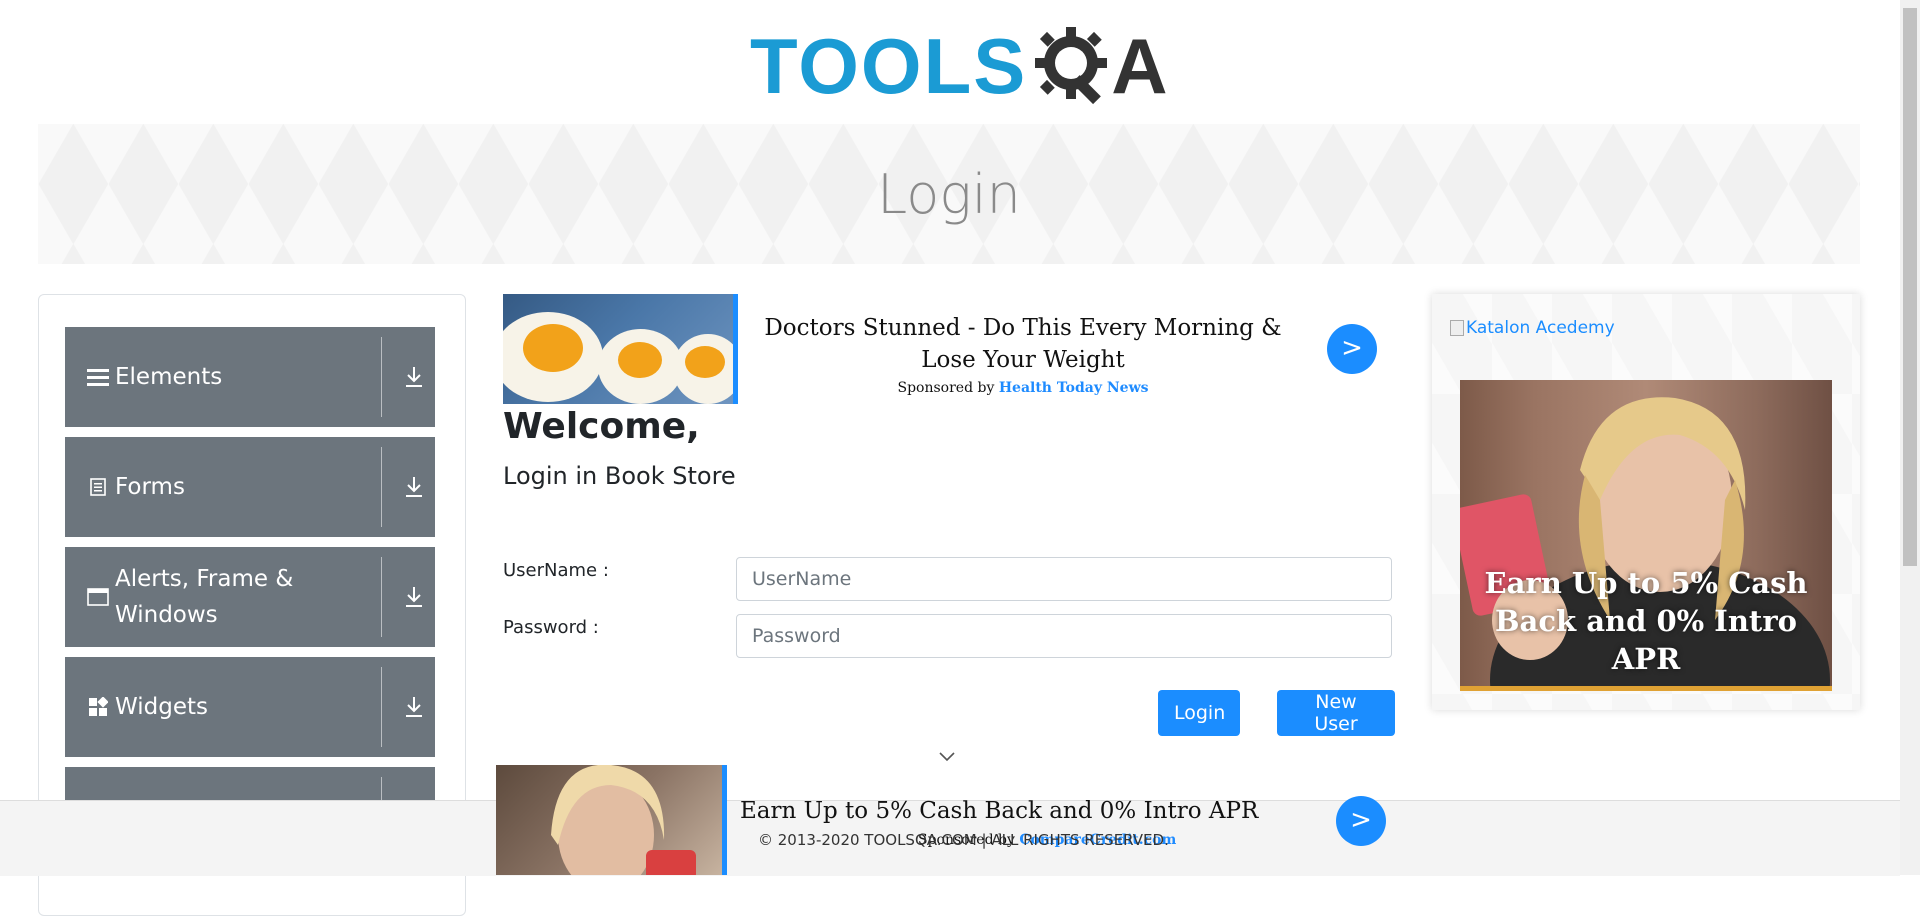 The image size is (1920, 916). What do you see at coordinates (1910, 287) in the screenshot?
I see `scrollbar-thumb` at bounding box center [1910, 287].